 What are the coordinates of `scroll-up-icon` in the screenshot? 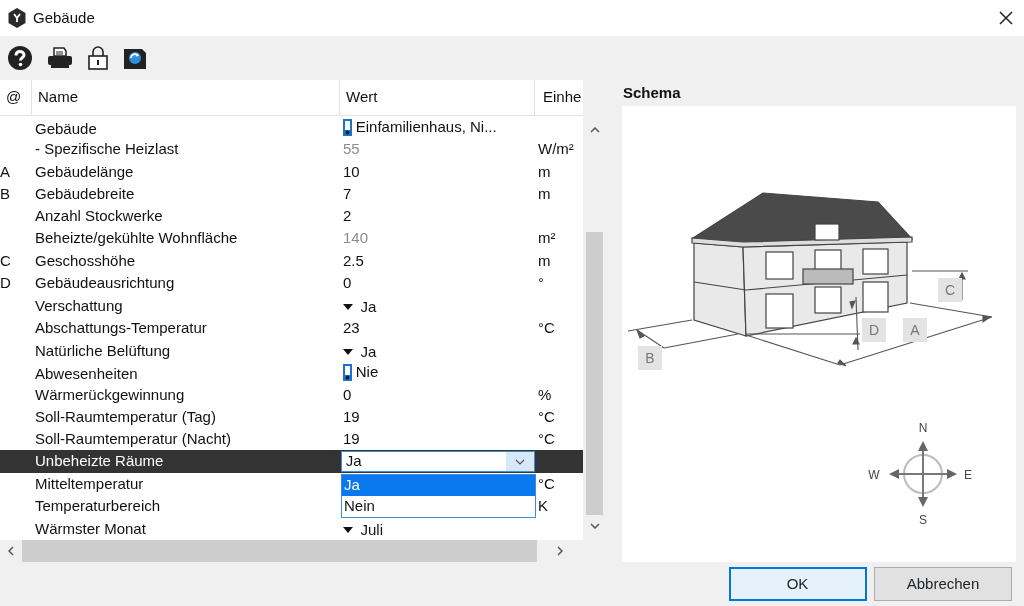 It's located at (594, 130).